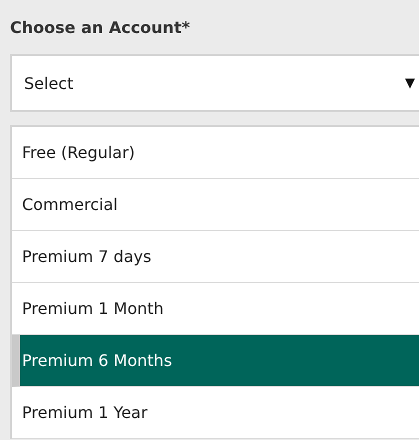  What do you see at coordinates (100, 28) in the screenshot?
I see `field-label: Choose an Account*` at bounding box center [100, 28].